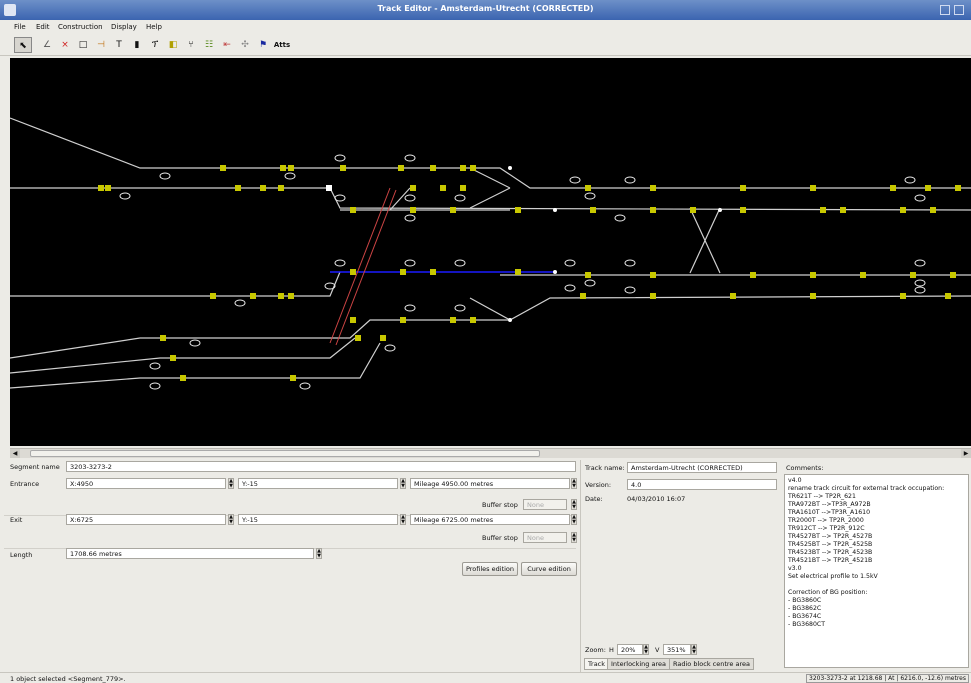 The image size is (971, 683). What do you see at coordinates (574, 519) in the screenshot?
I see `exit-mileage-stepper: ▲ ▼` at bounding box center [574, 519].